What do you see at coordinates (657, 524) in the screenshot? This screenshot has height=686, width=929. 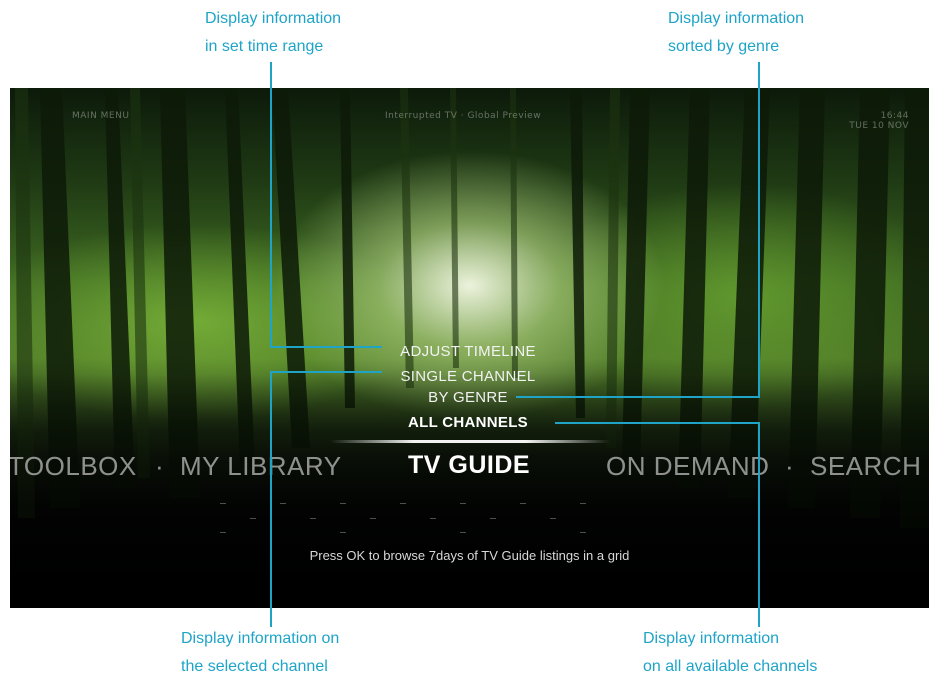 I see `connector-all-channels` at bounding box center [657, 524].